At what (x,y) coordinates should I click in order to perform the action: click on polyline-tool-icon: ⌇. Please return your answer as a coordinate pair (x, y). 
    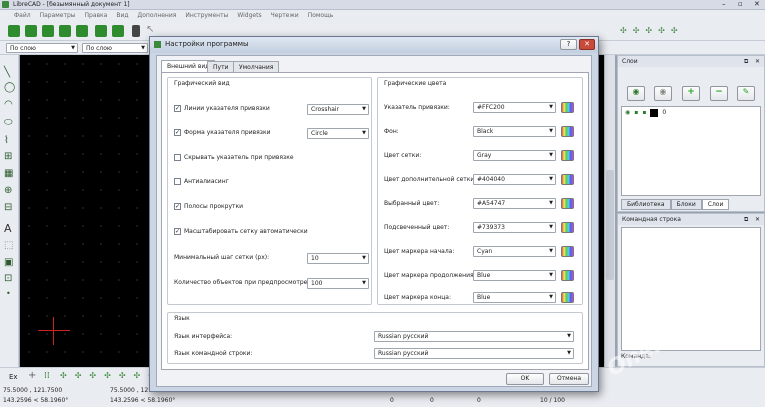
    Looking at the image, I should click on (6, 140).